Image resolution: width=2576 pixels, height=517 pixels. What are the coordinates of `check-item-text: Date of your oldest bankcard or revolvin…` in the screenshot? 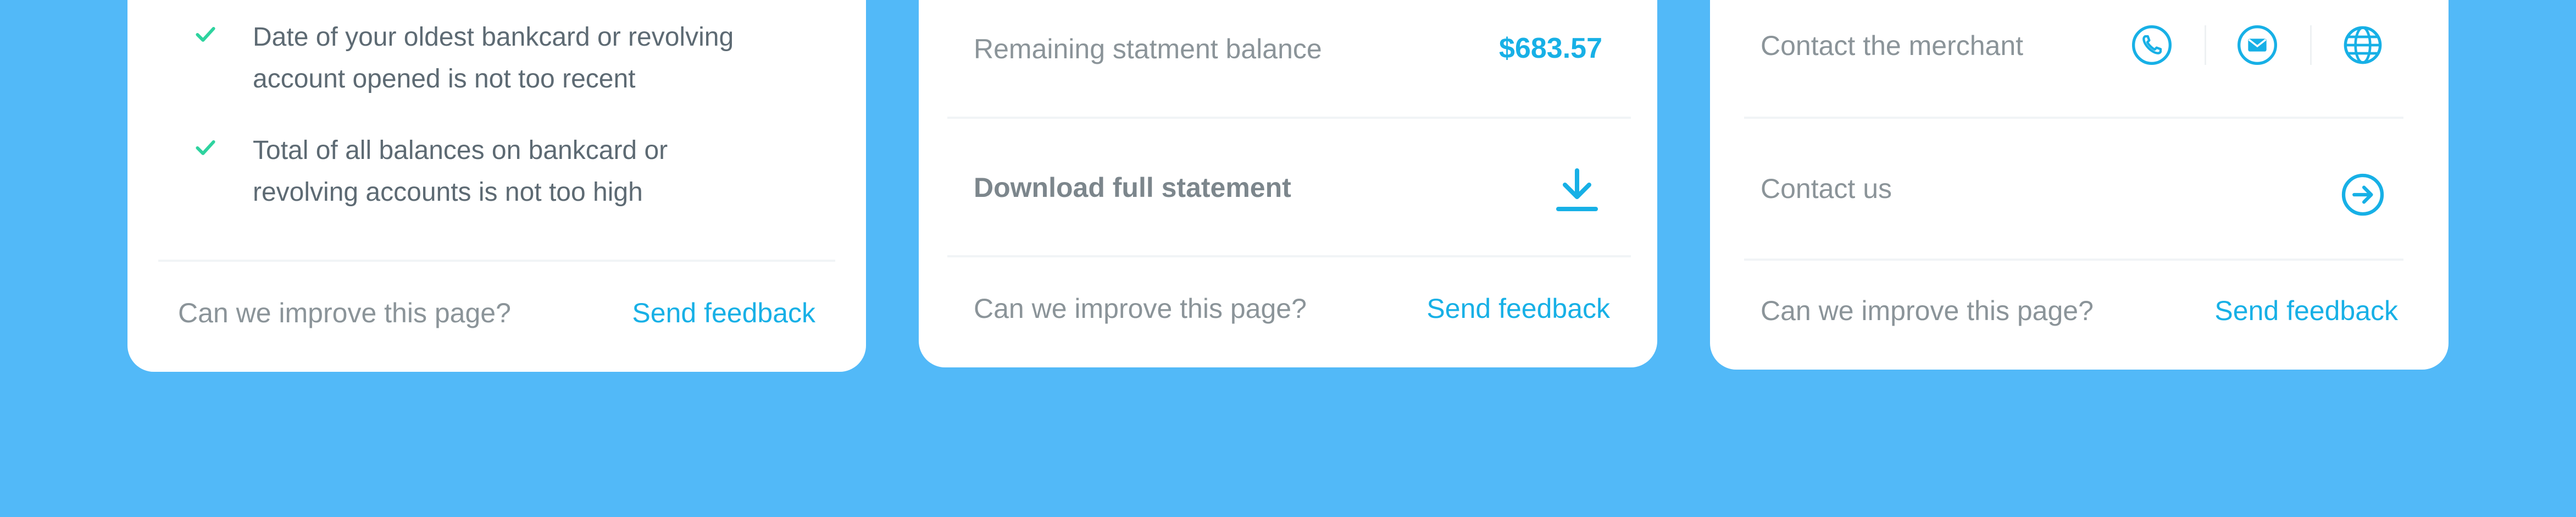 It's located at (493, 58).